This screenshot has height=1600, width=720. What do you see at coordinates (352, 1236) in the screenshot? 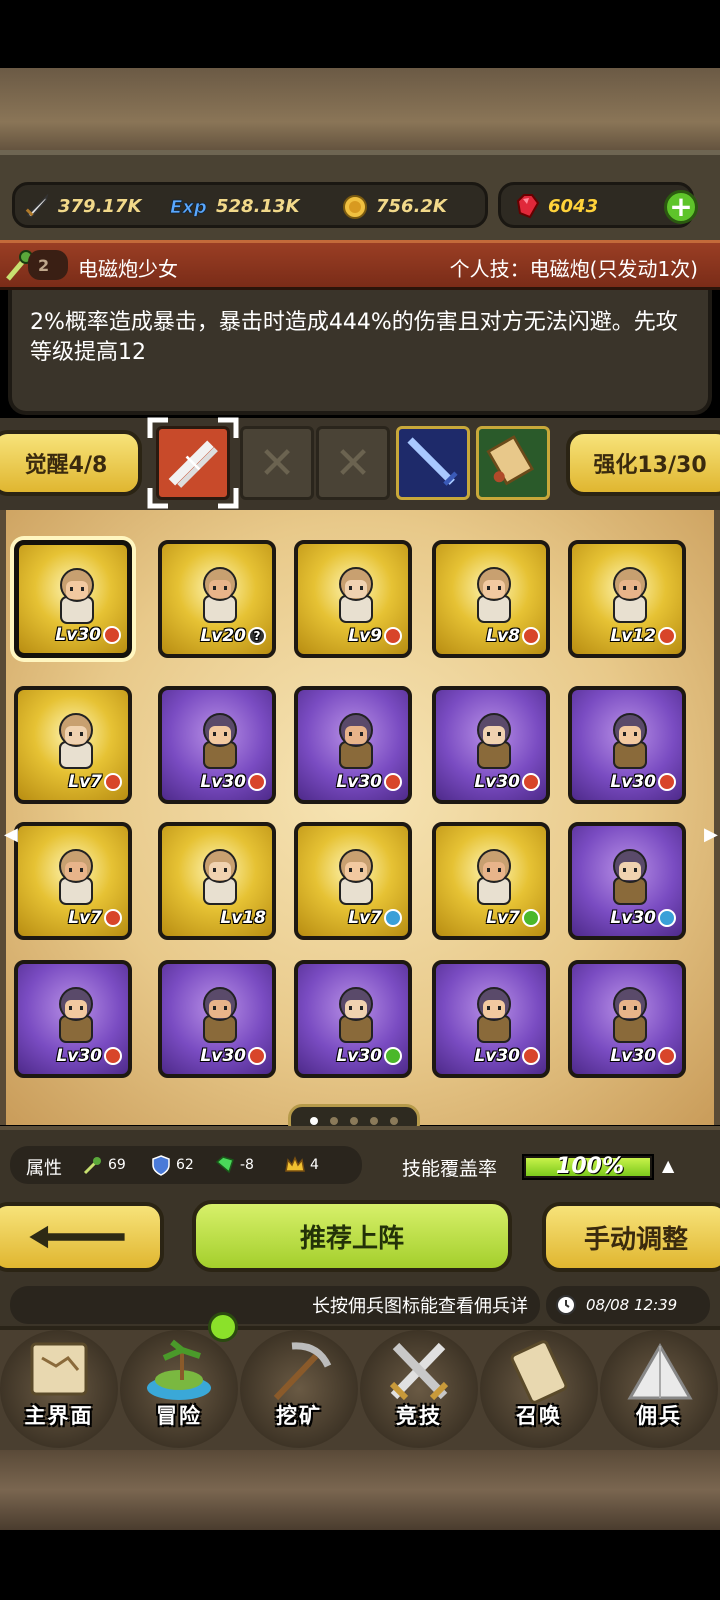
I see `recommend-lineup-button: 推荐上阵` at bounding box center [352, 1236].